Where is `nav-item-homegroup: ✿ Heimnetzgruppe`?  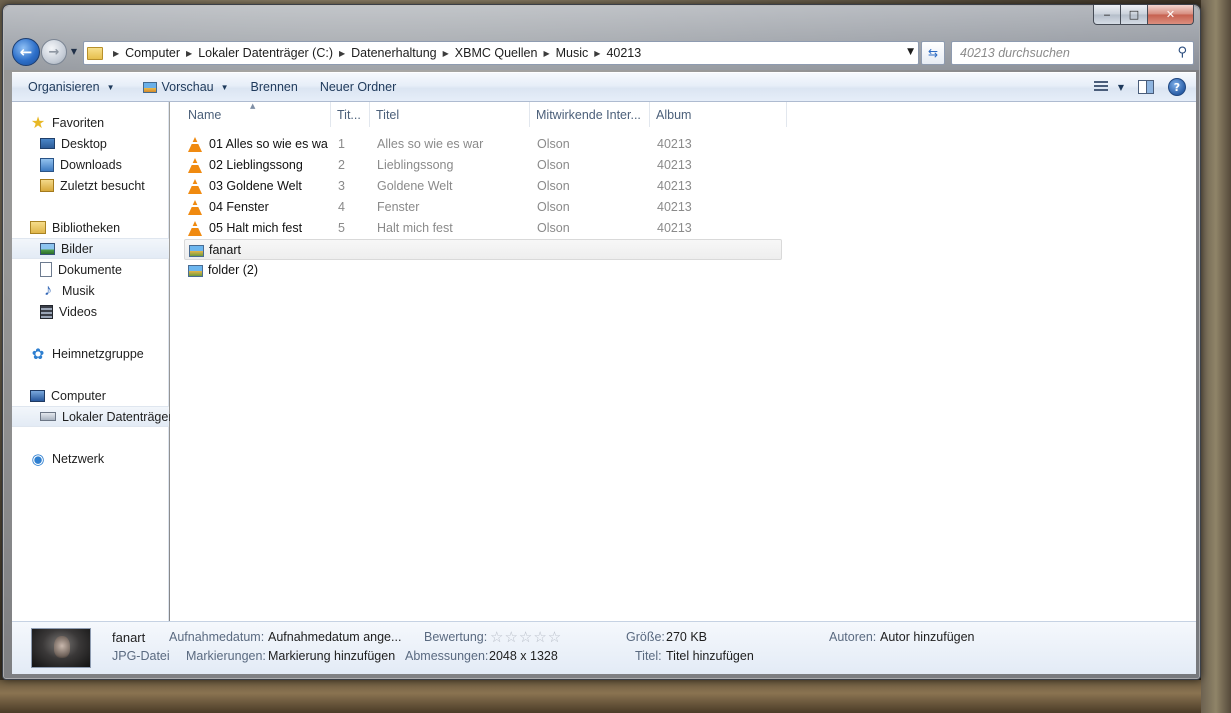
nav-item-homegroup: ✿ Heimnetzgruppe is located at coordinates (90, 353).